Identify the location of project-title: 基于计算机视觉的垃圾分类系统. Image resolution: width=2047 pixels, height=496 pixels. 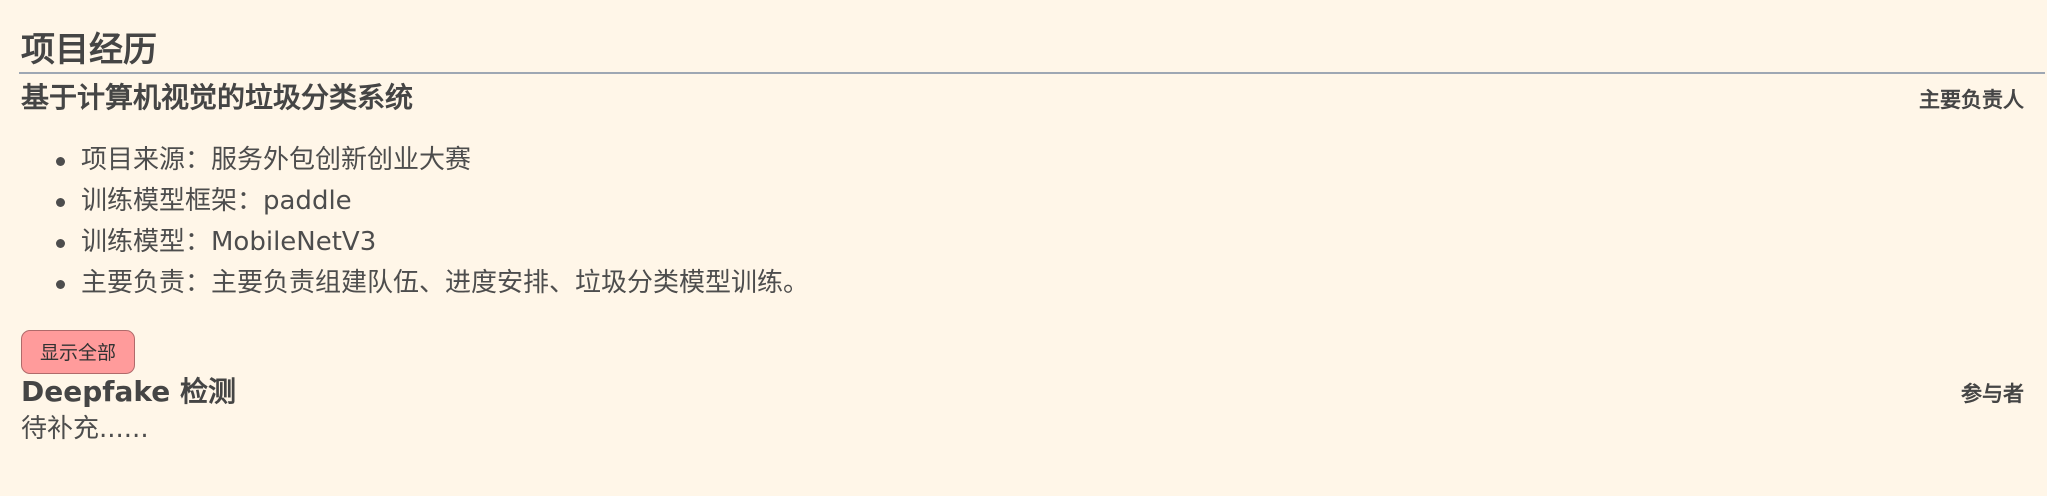
(217, 97).